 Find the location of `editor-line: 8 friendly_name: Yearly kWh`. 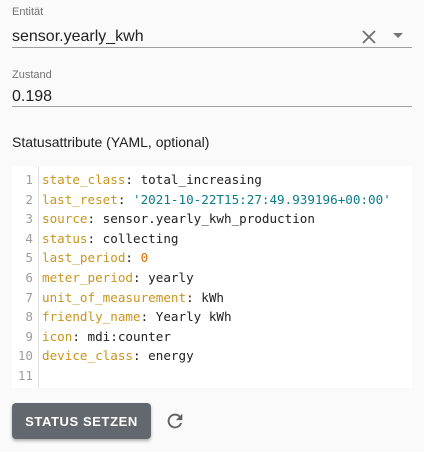

editor-line: 8 friendly_name: Yearly kWh is located at coordinates (212, 317).